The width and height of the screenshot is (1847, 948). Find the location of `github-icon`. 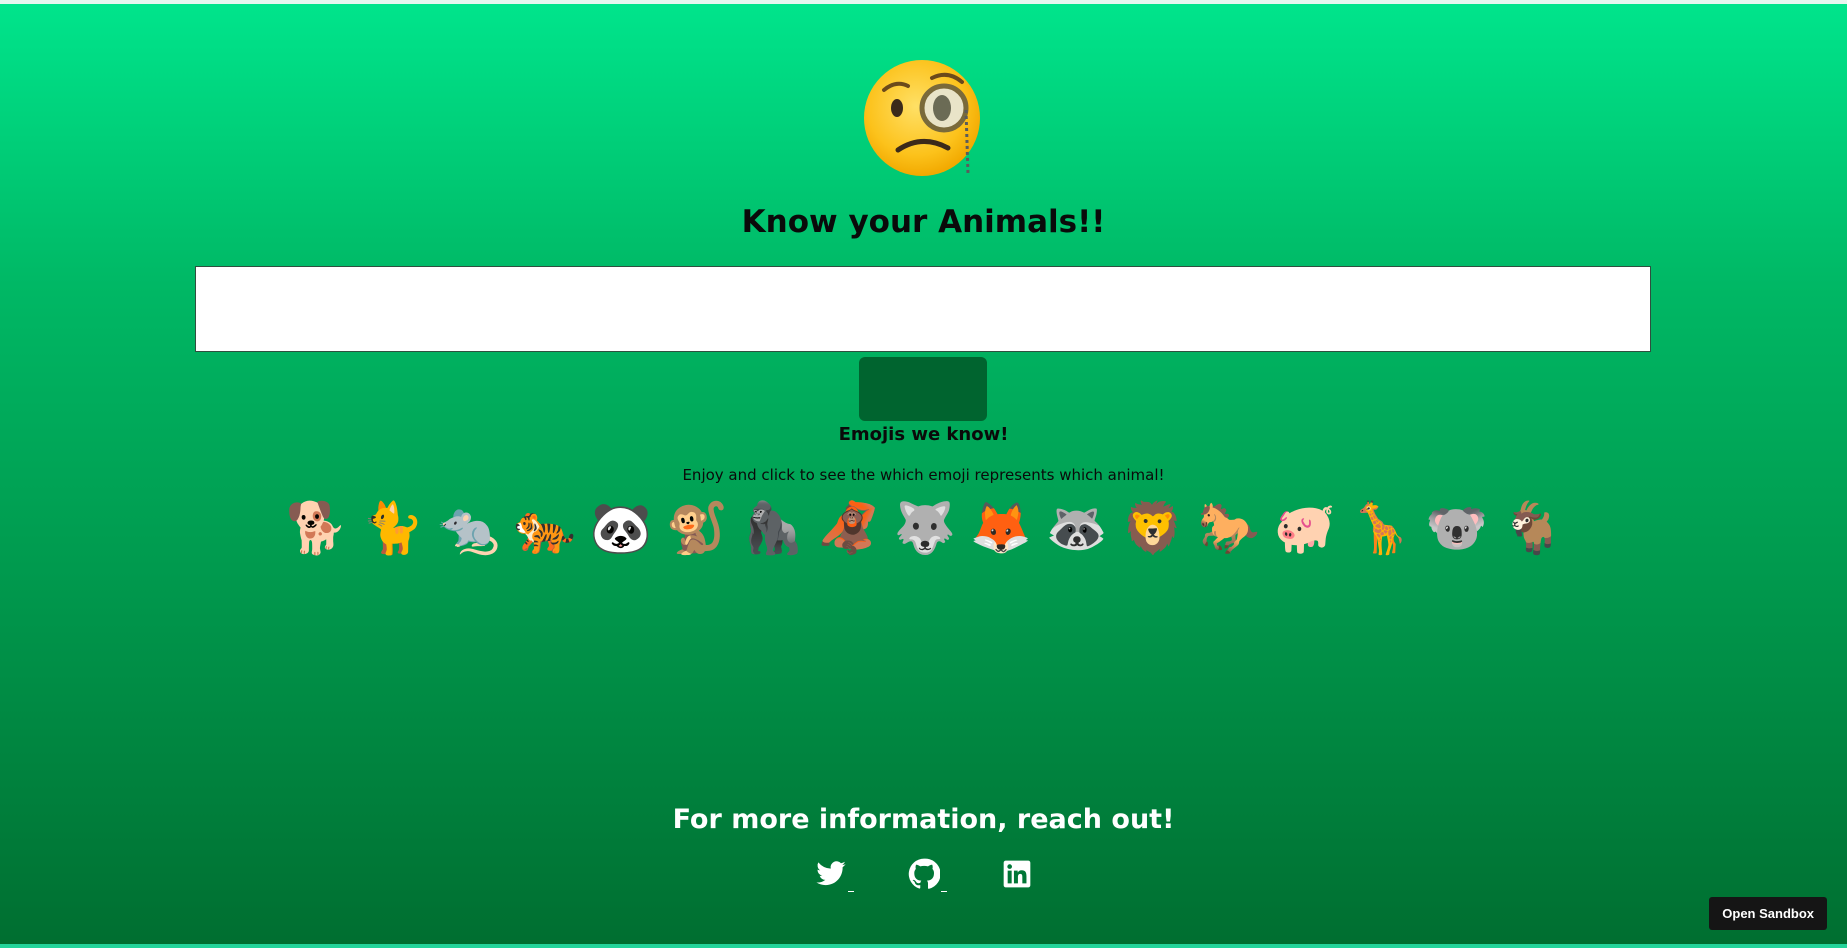

github-icon is located at coordinates (924, 876).